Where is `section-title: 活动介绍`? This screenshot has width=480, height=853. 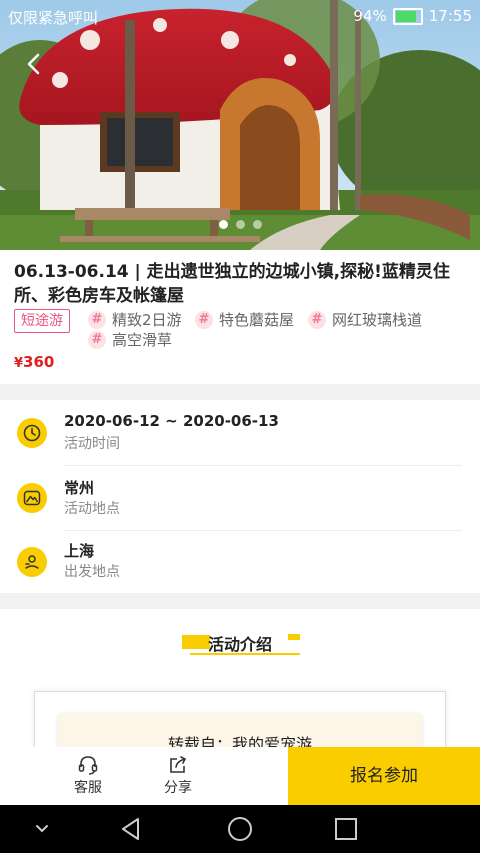 section-title: 活动介绍 is located at coordinates (239, 644).